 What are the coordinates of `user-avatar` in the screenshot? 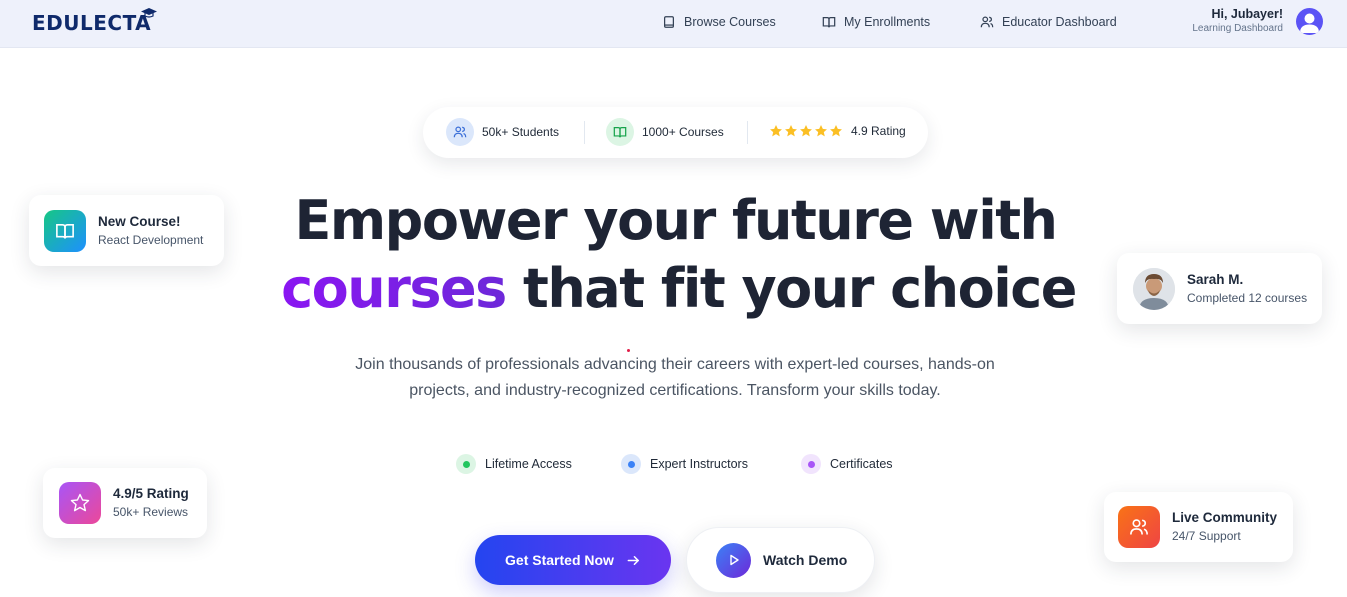 It's located at (1309, 21).